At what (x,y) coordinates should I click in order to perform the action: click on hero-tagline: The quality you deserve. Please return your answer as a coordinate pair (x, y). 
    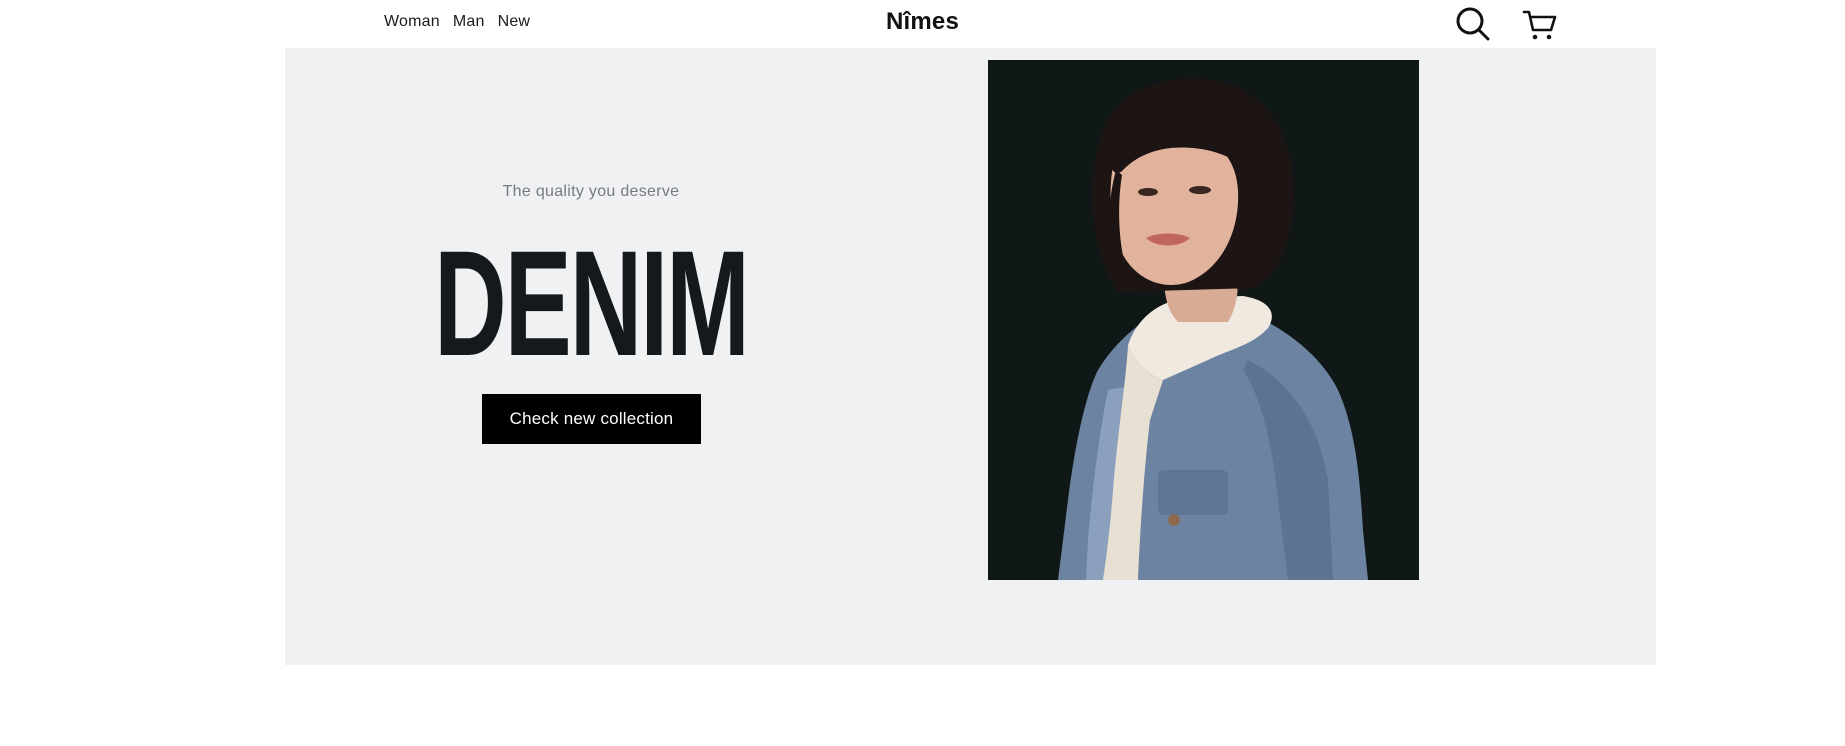
    Looking at the image, I should click on (591, 191).